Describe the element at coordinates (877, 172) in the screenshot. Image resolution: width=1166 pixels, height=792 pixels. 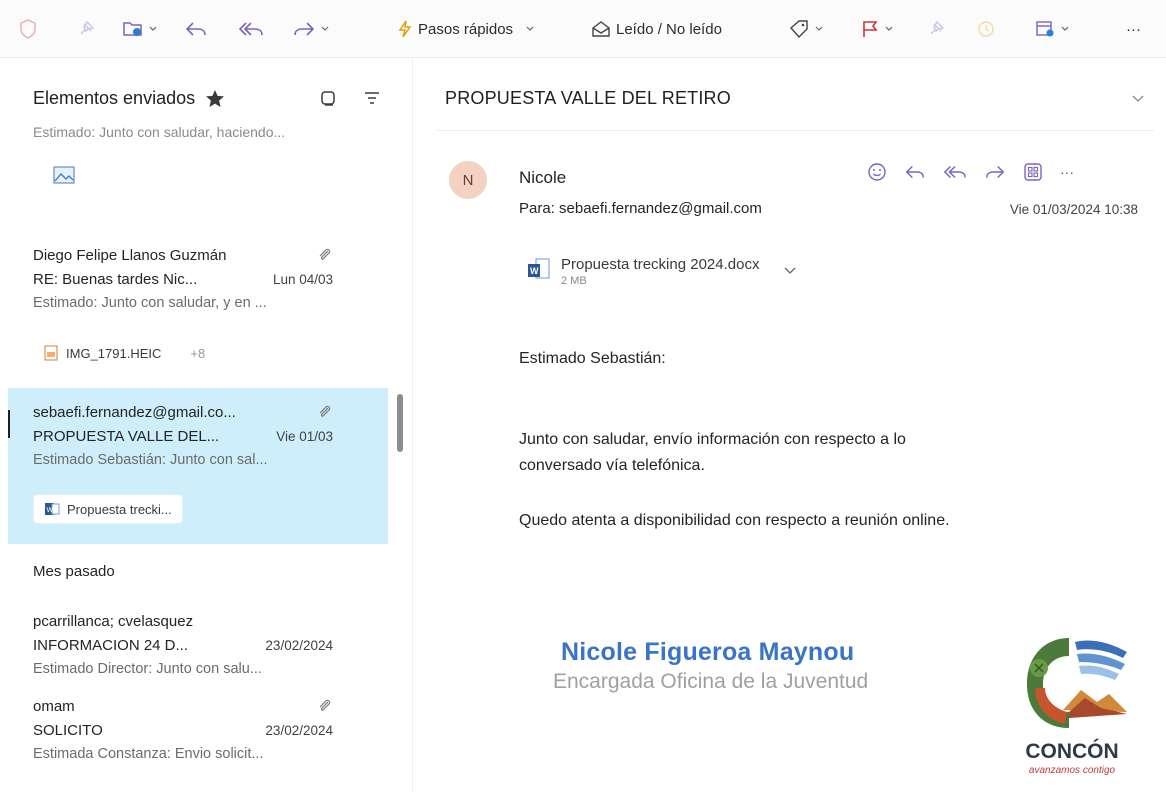
I see `emoji-react-icon` at that location.